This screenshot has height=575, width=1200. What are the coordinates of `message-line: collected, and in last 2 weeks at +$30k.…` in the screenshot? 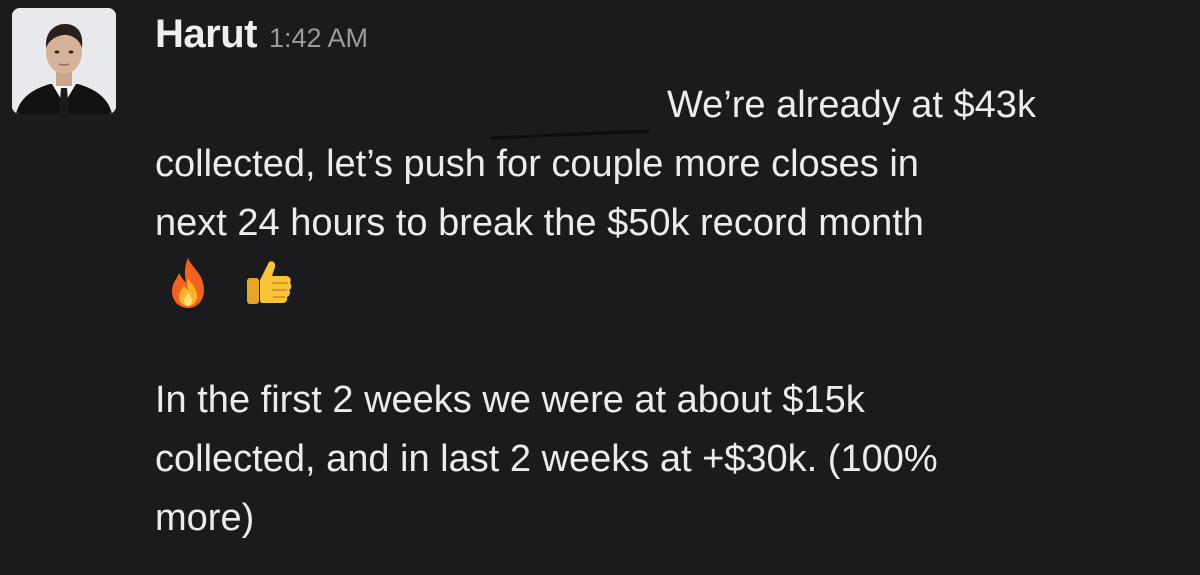 It's located at (546, 459).